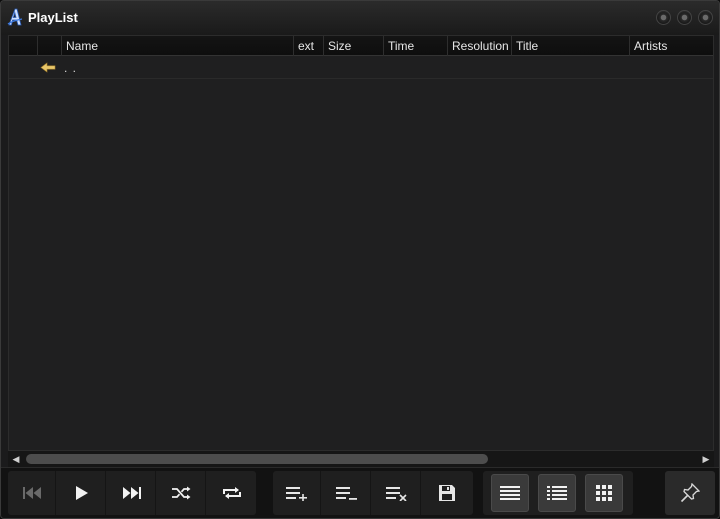 The width and height of the screenshot is (720, 519). I want to click on minimize-icon, so click(663, 17).